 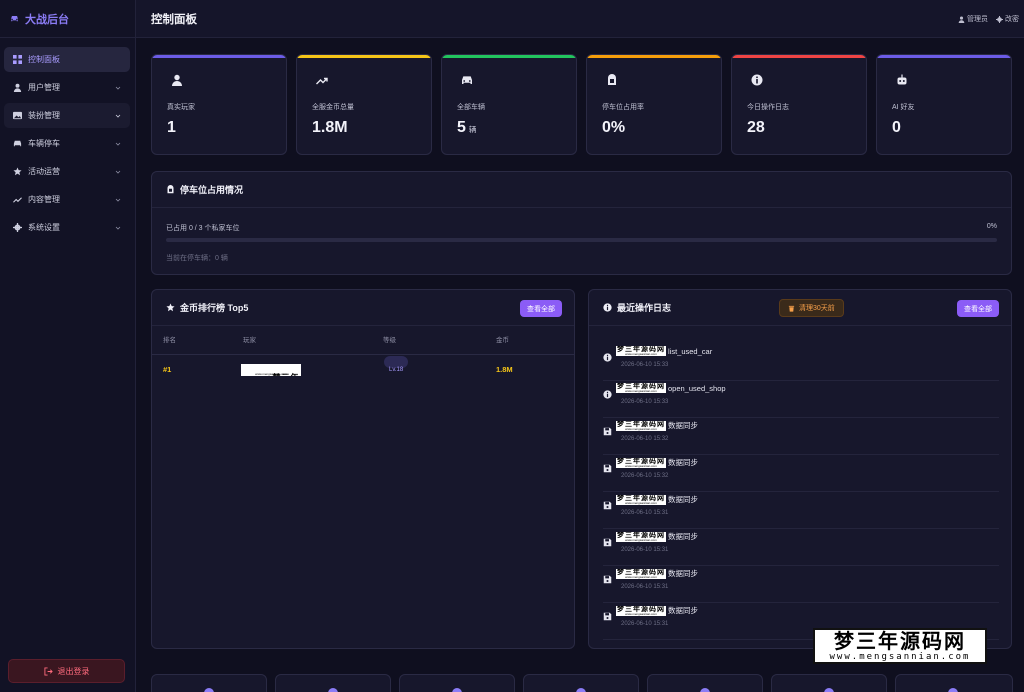 What do you see at coordinates (581, 223) in the screenshot?
I see `parking-panel: 停车位占用情况 已占用 0 / 3 个私家车位 0% 当前在停车辆：0 辆` at bounding box center [581, 223].